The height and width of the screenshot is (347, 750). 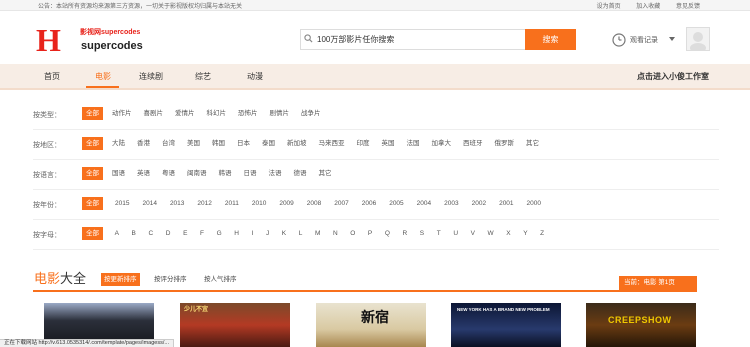 What do you see at coordinates (168, 173) in the screenshot?
I see `filter-option-language: 粤语` at bounding box center [168, 173].